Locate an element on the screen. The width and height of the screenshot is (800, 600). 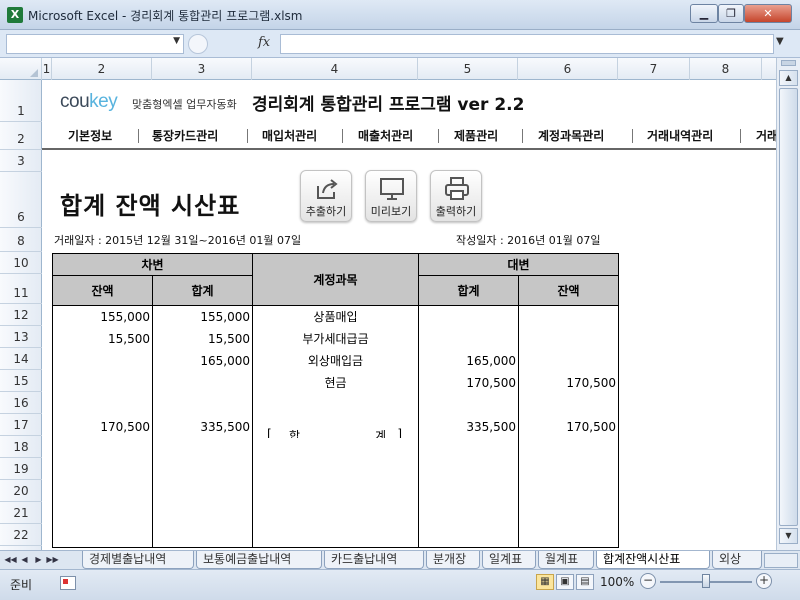
row-header: 1 is located at coordinates (21, 101).